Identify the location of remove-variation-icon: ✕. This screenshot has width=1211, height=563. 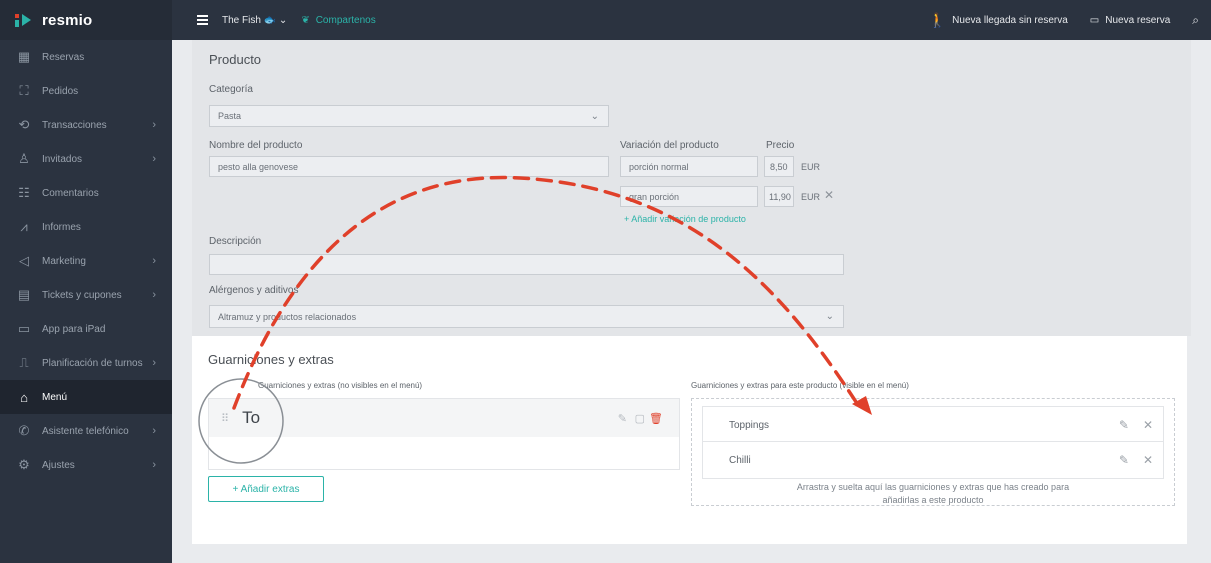
(829, 195).